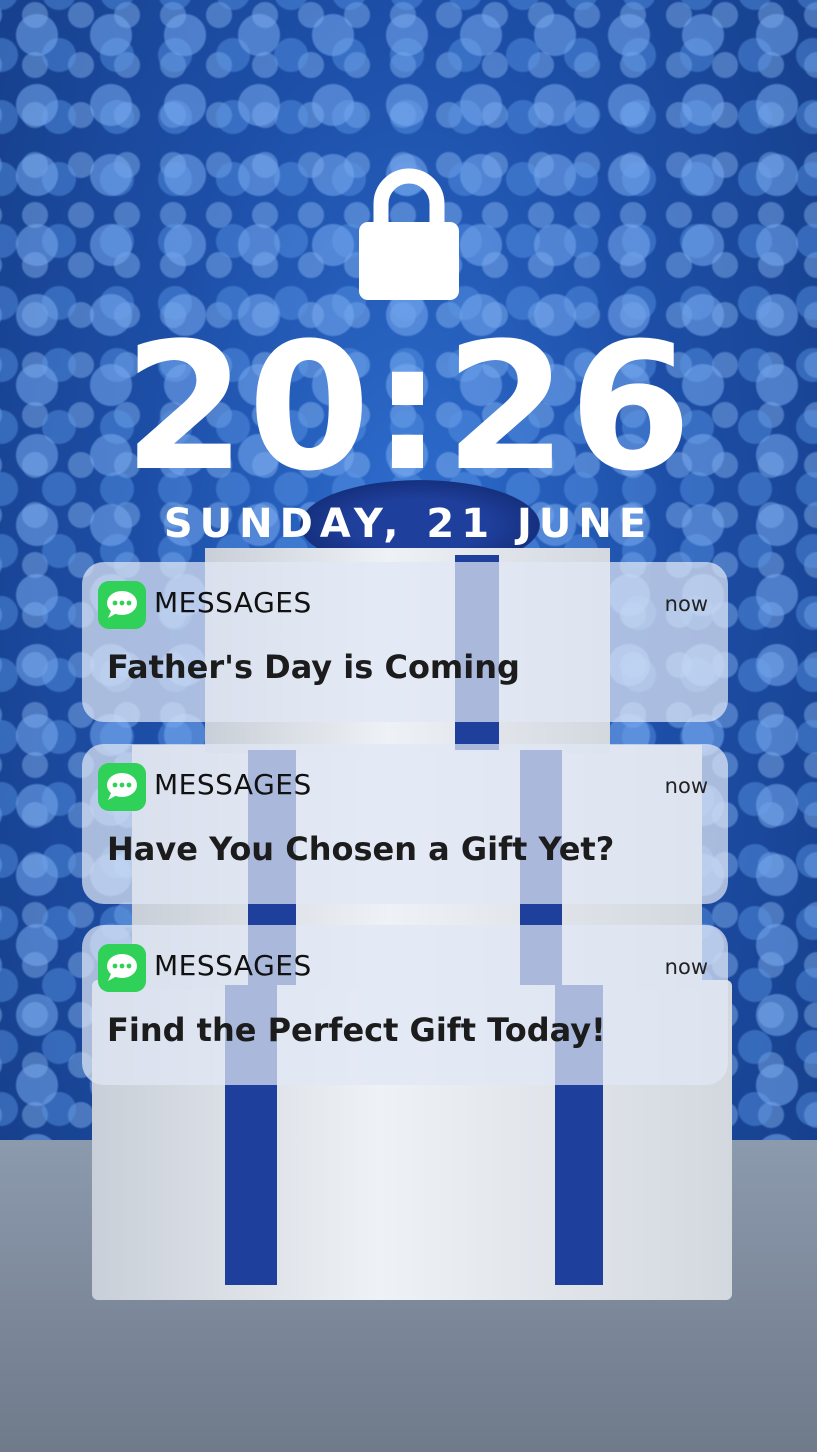 Image resolution: width=817 pixels, height=1452 pixels. What do you see at coordinates (405, 642) in the screenshot?
I see `notification-card: MESSAGES now Father's Day is Coming` at bounding box center [405, 642].